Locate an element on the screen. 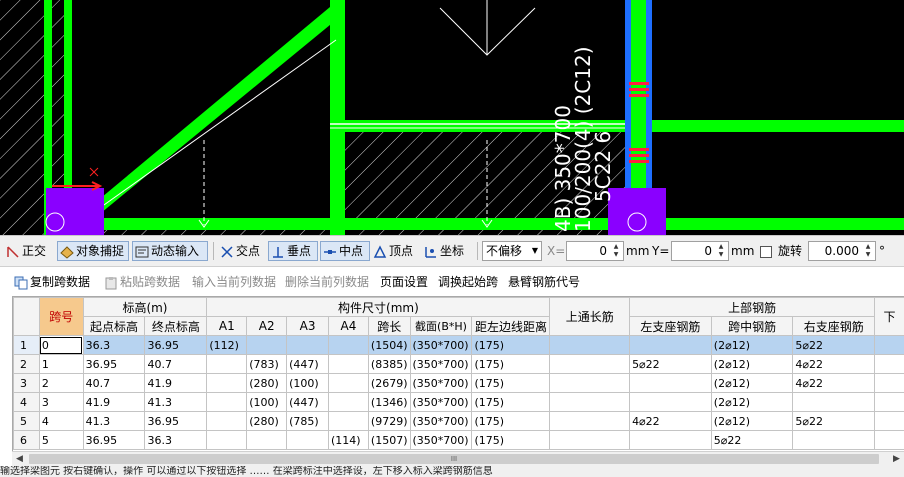 Image resolution: width=904 pixels, height=477 pixels. row-number: 3 is located at coordinates (26, 383).